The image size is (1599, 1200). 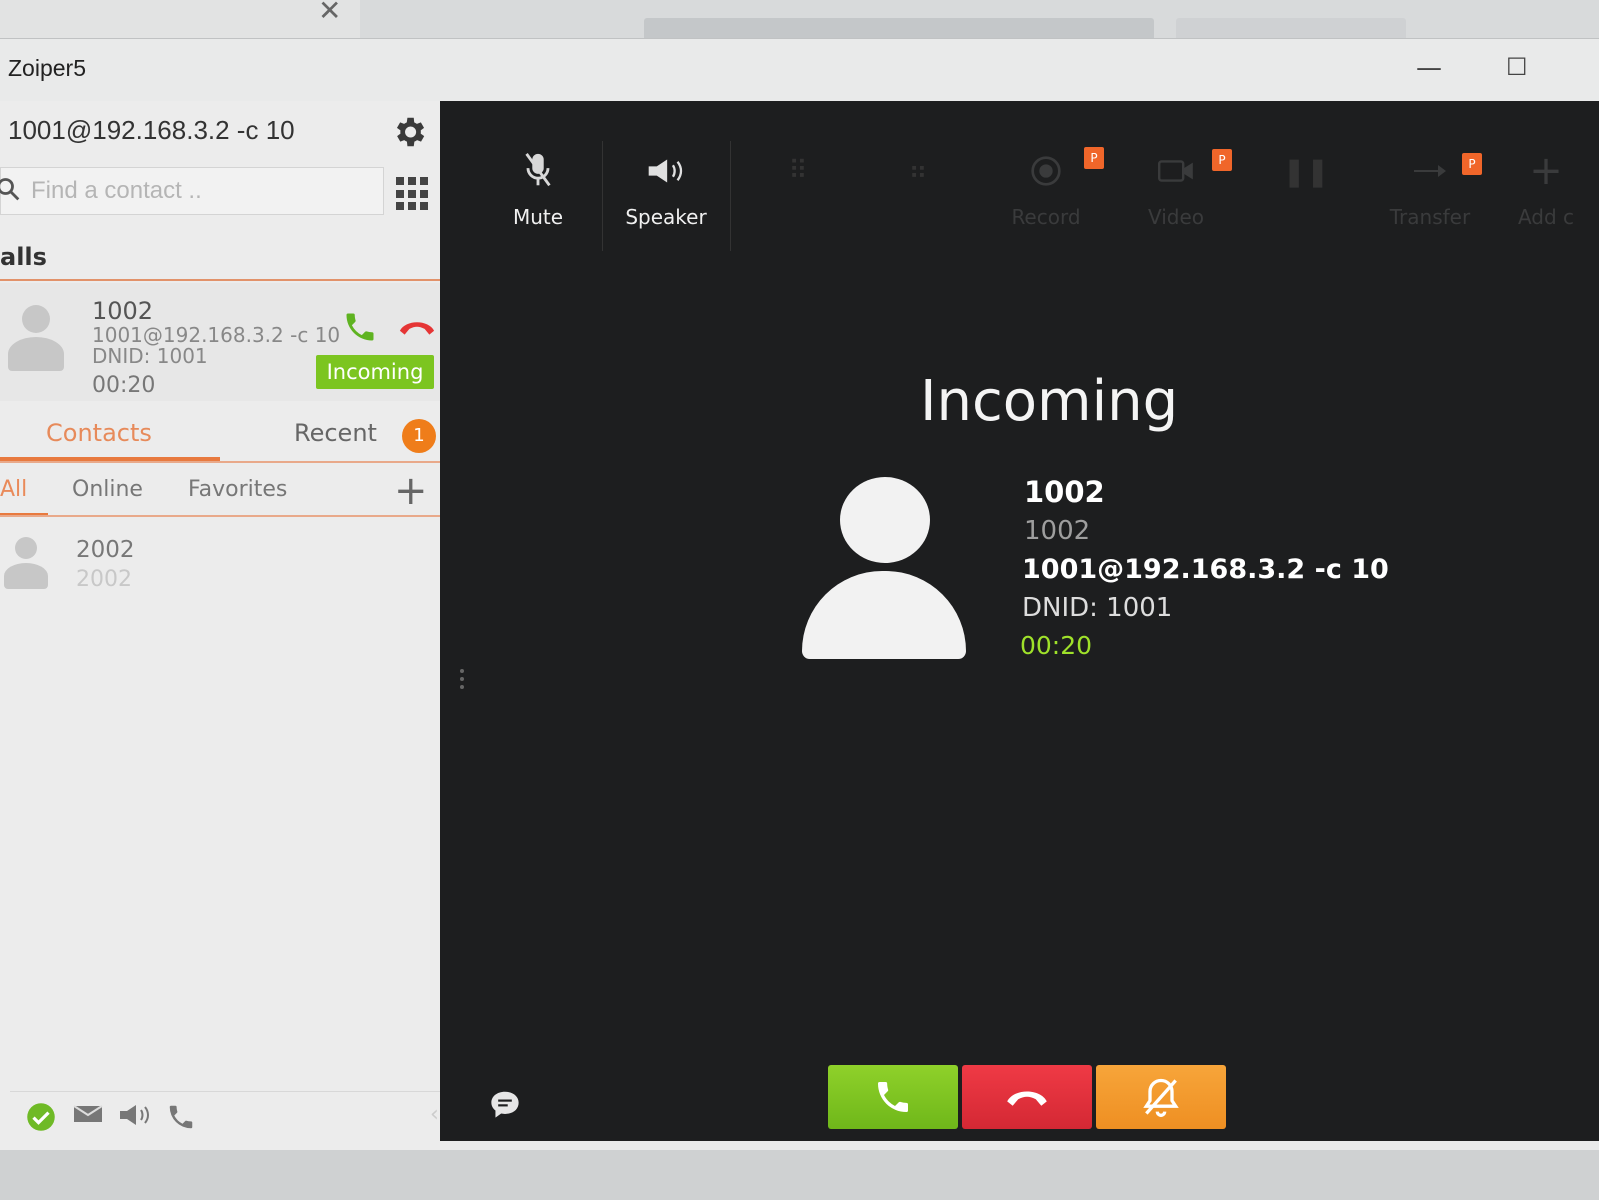 What do you see at coordinates (1306, 171) in the screenshot?
I see `pause-icon: ❚❚` at bounding box center [1306, 171].